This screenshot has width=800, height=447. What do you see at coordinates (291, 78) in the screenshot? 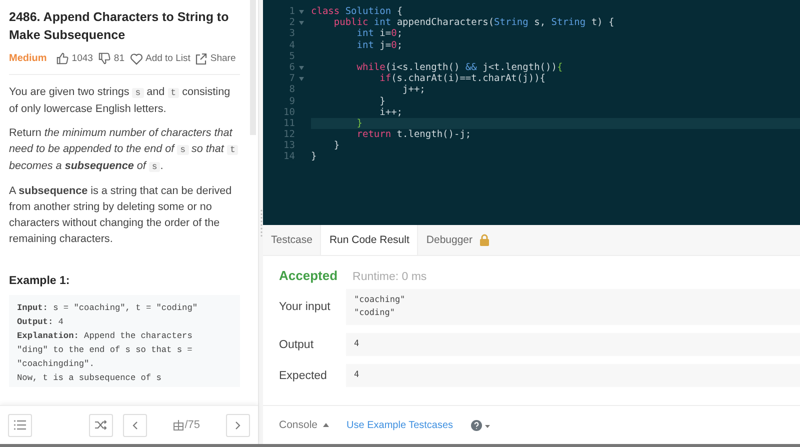
I see `line-number: 7` at bounding box center [291, 78].